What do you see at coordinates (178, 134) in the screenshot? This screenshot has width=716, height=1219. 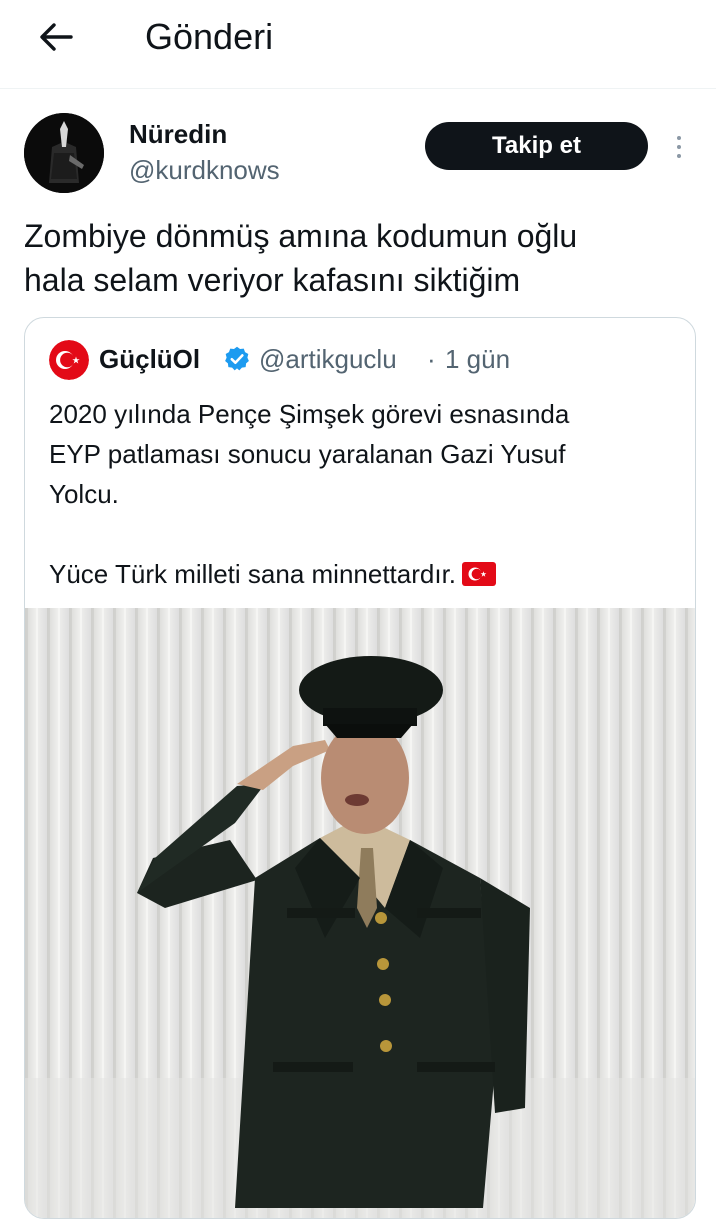 I see `author-name: Nüredin` at bounding box center [178, 134].